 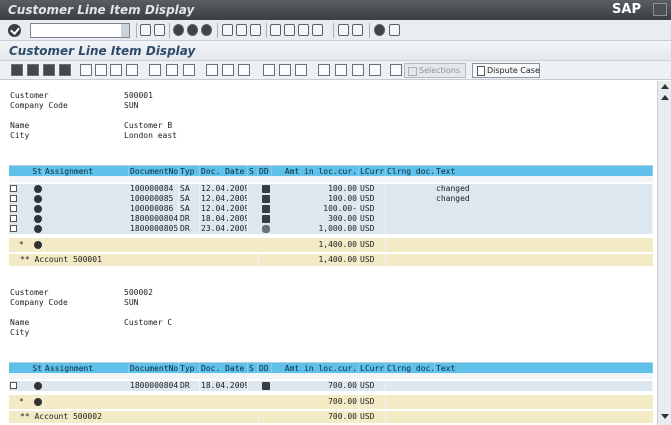 I want to click on spreadsheet-icon, so click(x=341, y=70).